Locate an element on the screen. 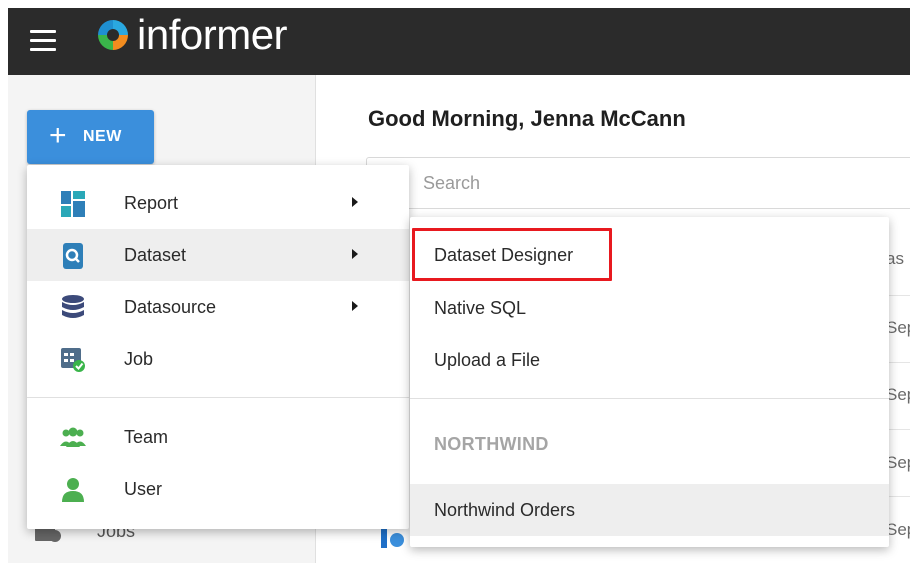  menu-item-label: Upload a File is located at coordinates (487, 360).